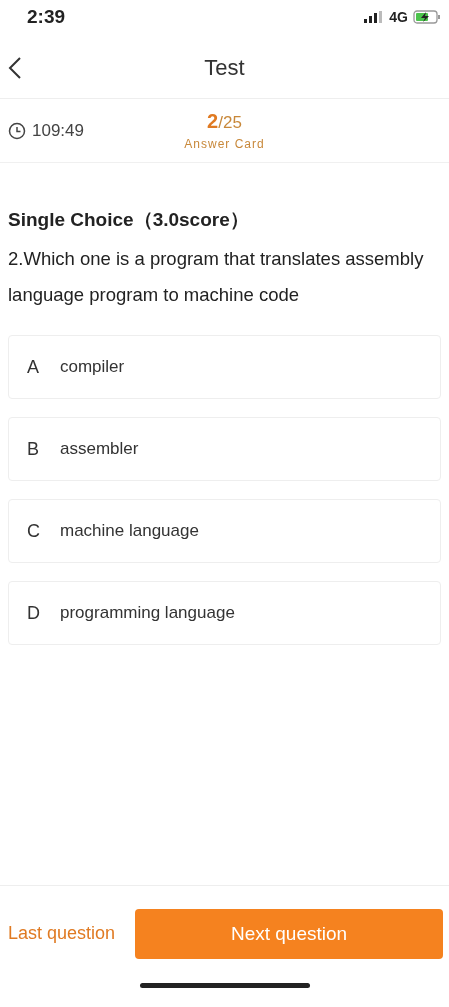 The image size is (449, 1007). I want to click on timer-text: 109:49, so click(58, 130).